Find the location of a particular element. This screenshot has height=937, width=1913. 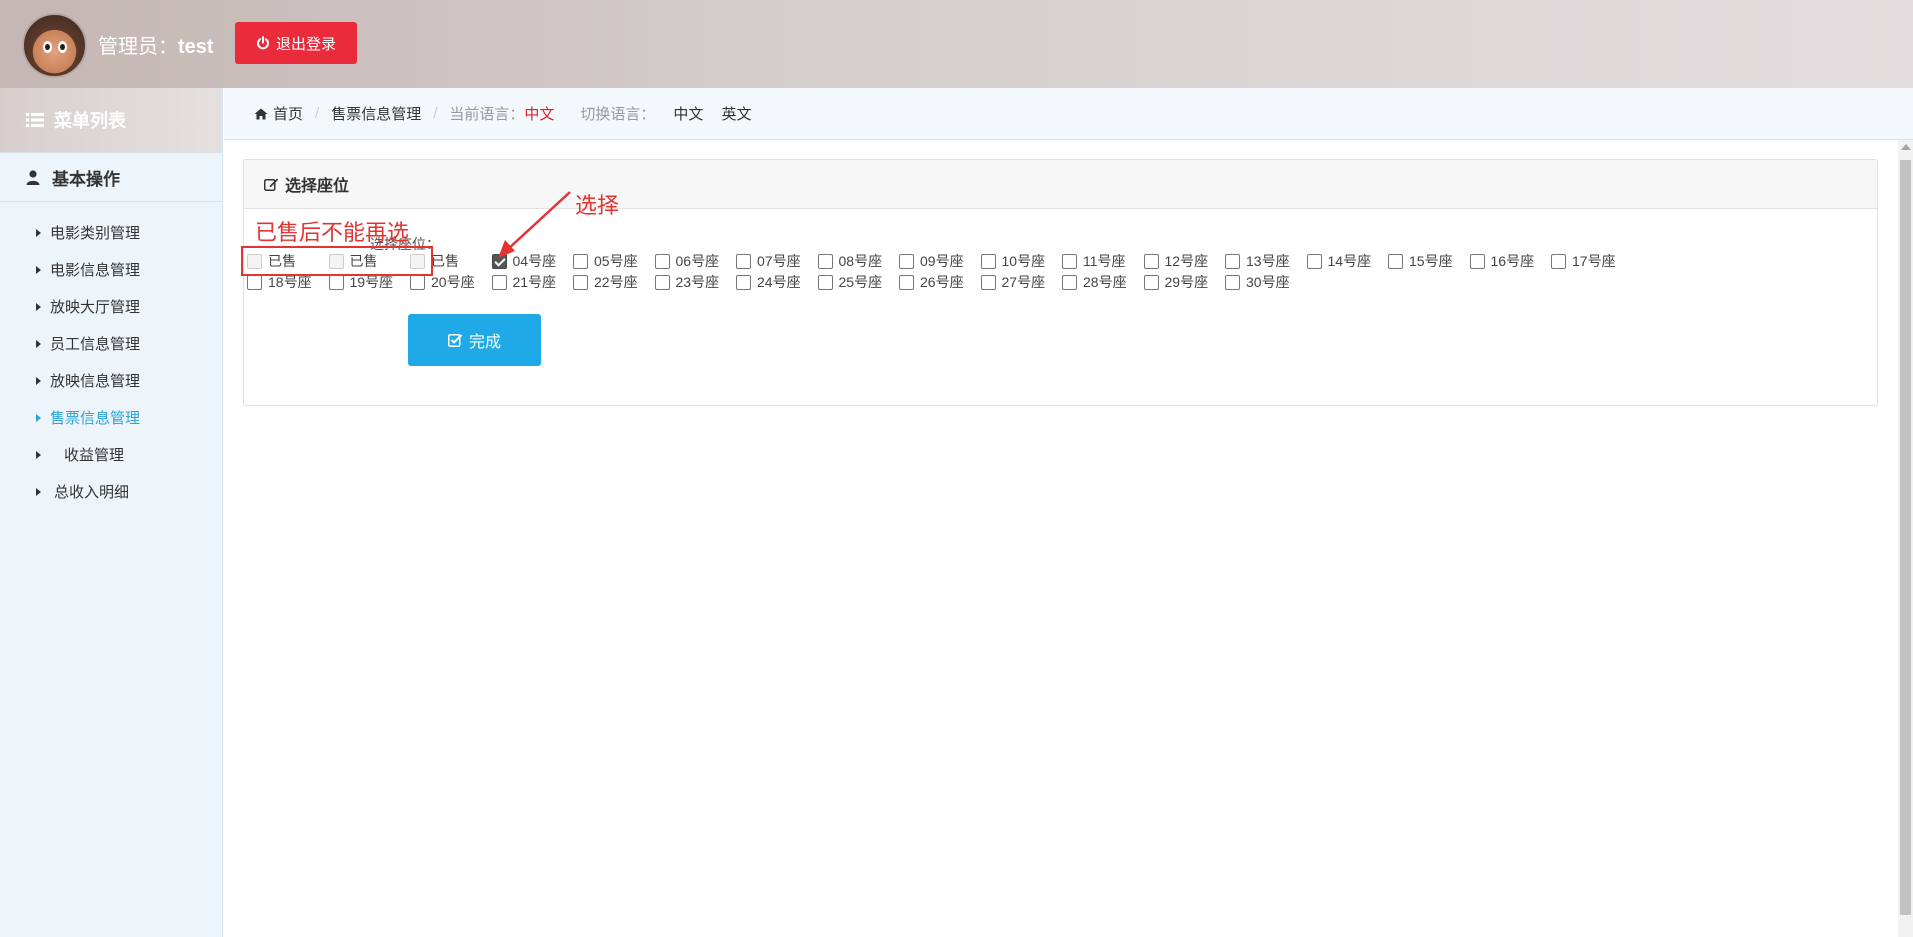

seat-label-text: 30号座 is located at coordinates (1268, 282).